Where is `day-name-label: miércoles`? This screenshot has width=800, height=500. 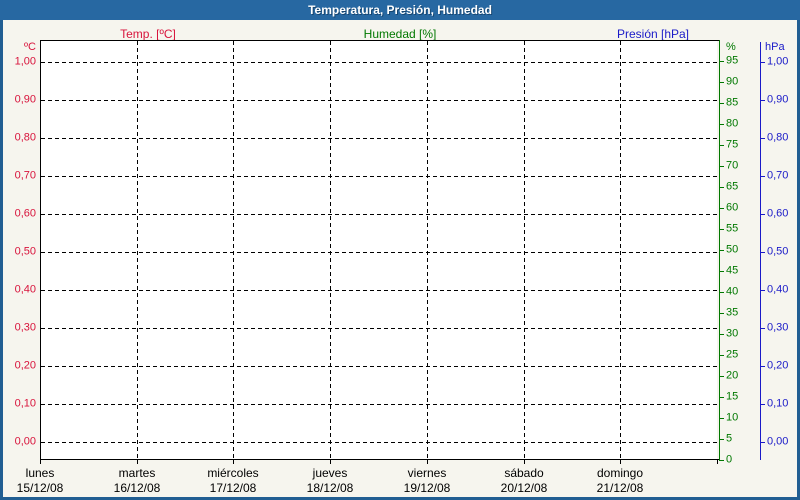
day-name-label: miércoles is located at coordinates (233, 473).